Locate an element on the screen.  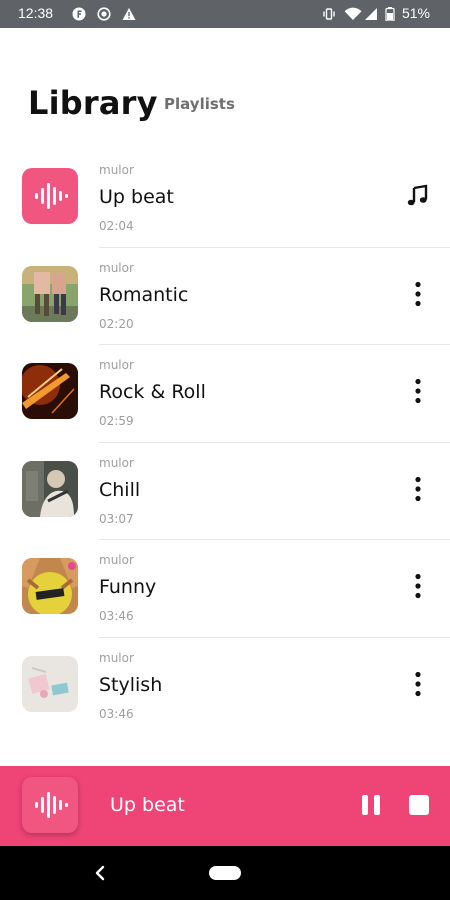
signal-icon is located at coordinates (371, 14).